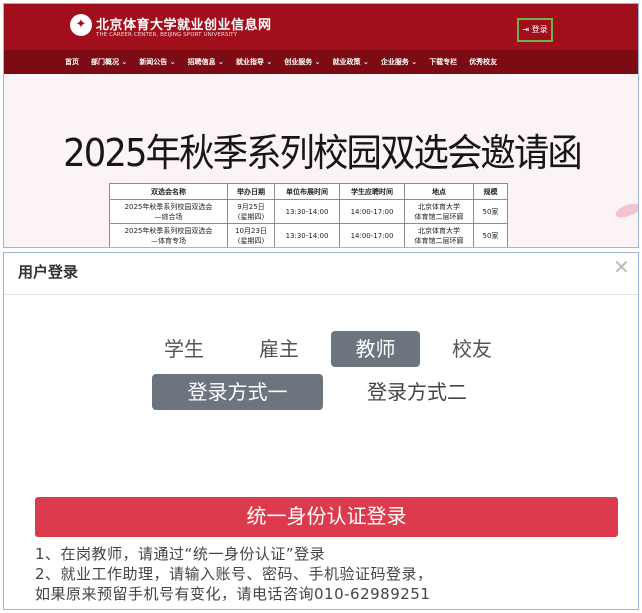 Image resolution: width=642 pixels, height=613 pixels. Describe the element at coordinates (72, 62) in the screenshot. I see `nav-item-home: 首页` at that location.